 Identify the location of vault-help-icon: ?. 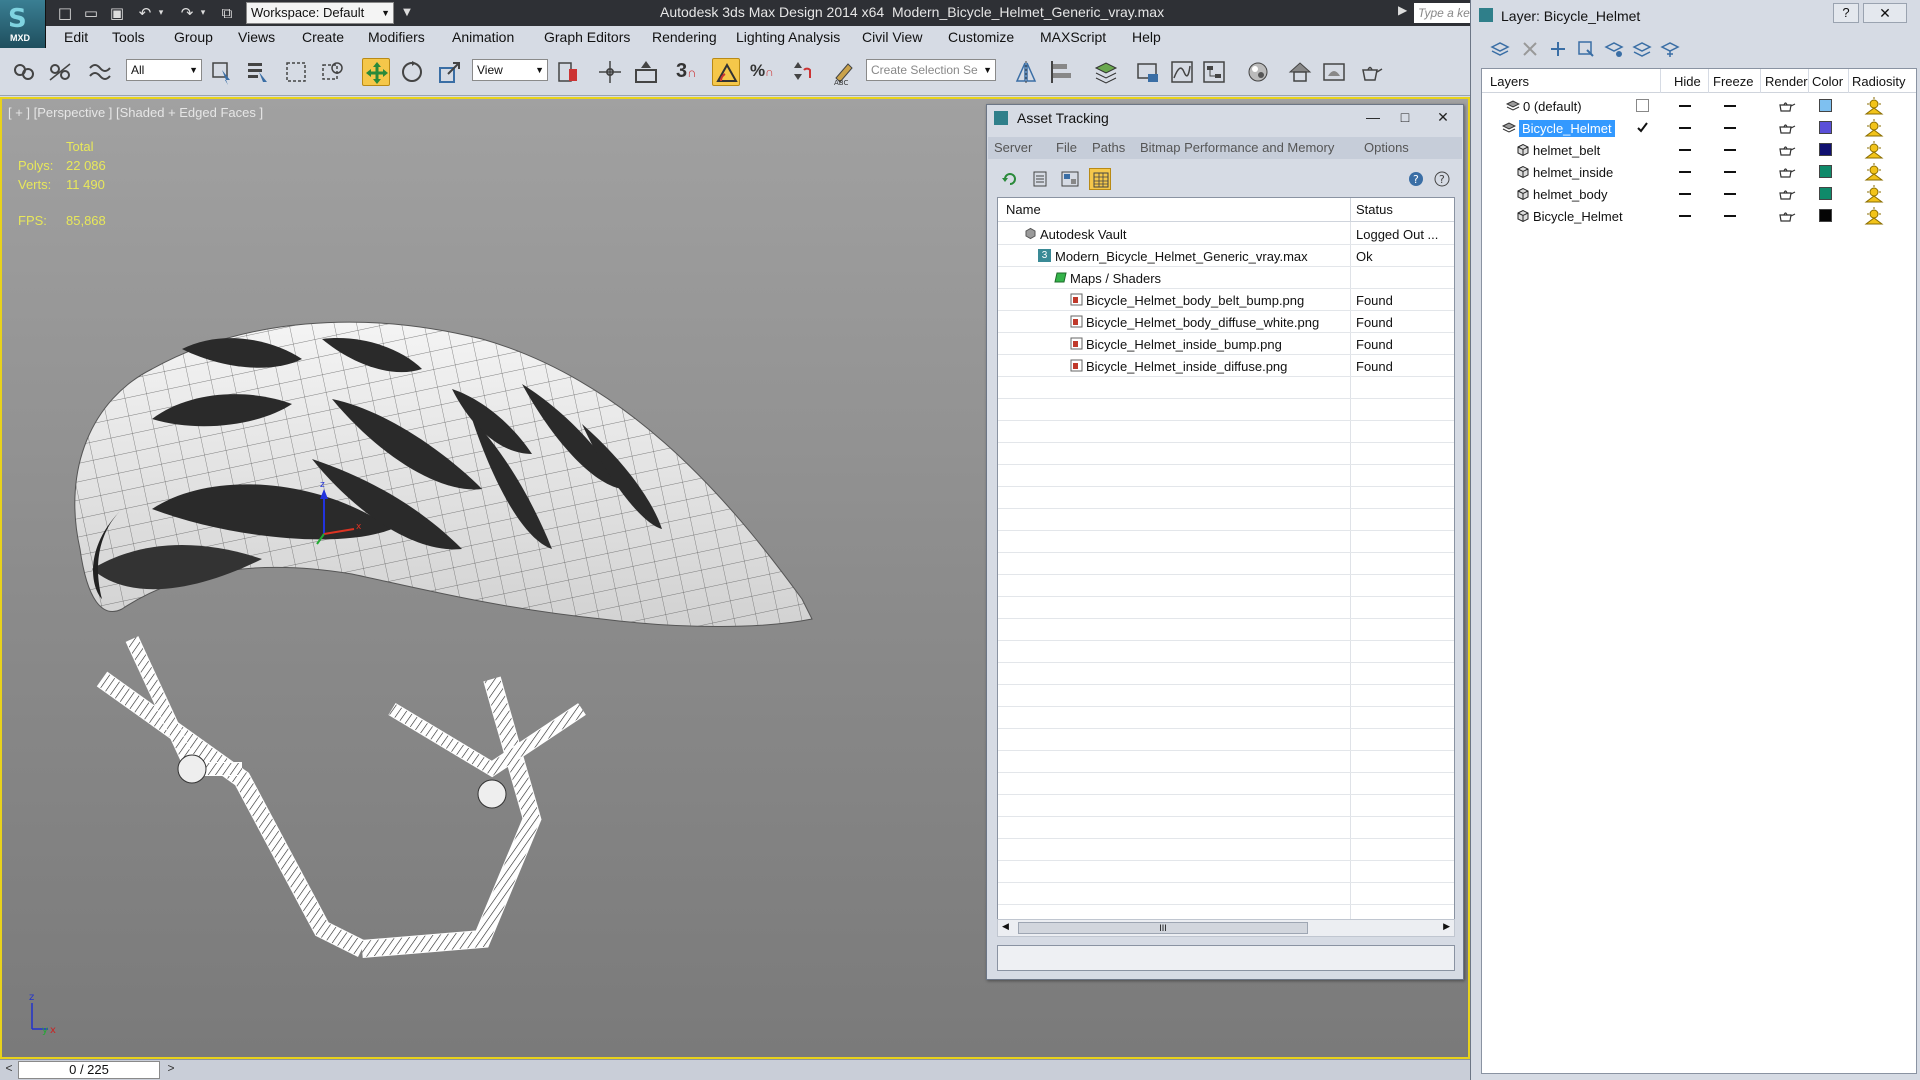
(1416, 179).